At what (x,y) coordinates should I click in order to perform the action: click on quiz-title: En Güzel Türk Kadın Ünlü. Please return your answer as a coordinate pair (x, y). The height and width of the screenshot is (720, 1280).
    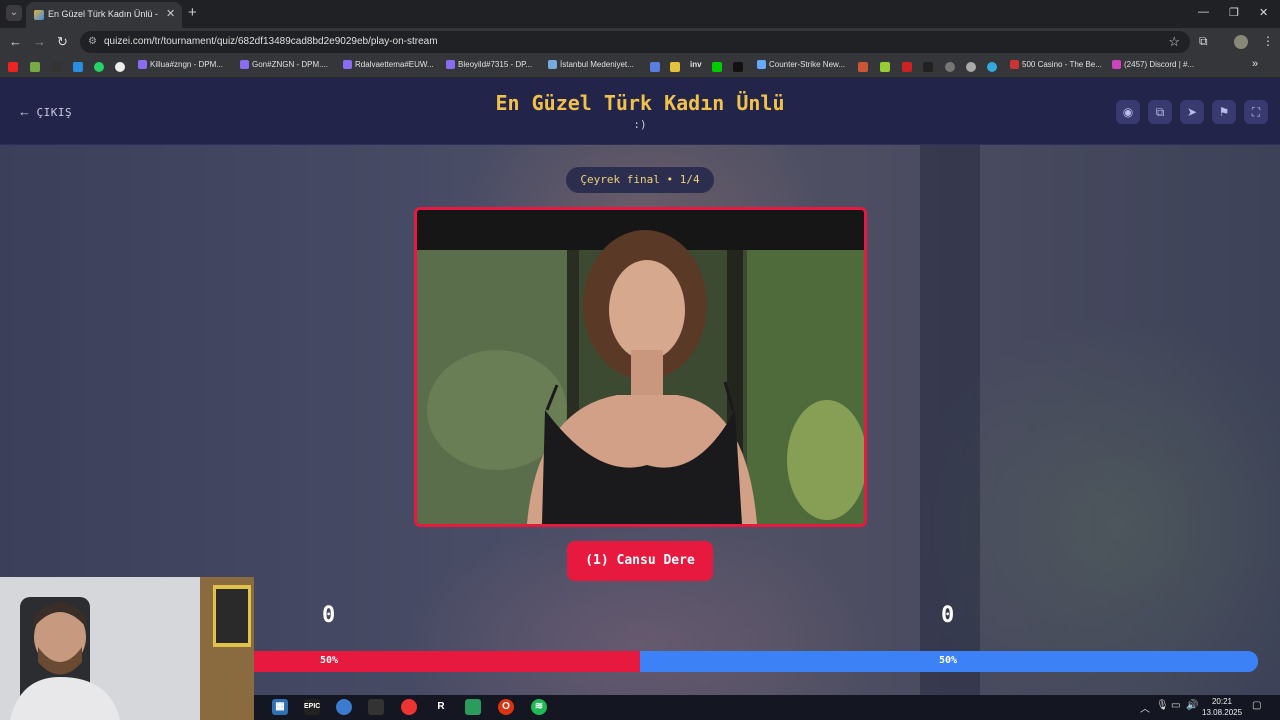
    Looking at the image, I should click on (640, 103).